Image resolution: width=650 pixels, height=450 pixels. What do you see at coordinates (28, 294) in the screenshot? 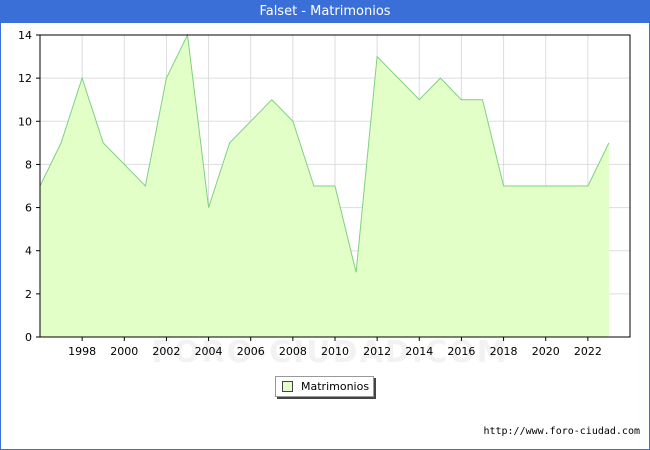
I see `y-tick-label: 2` at bounding box center [28, 294].